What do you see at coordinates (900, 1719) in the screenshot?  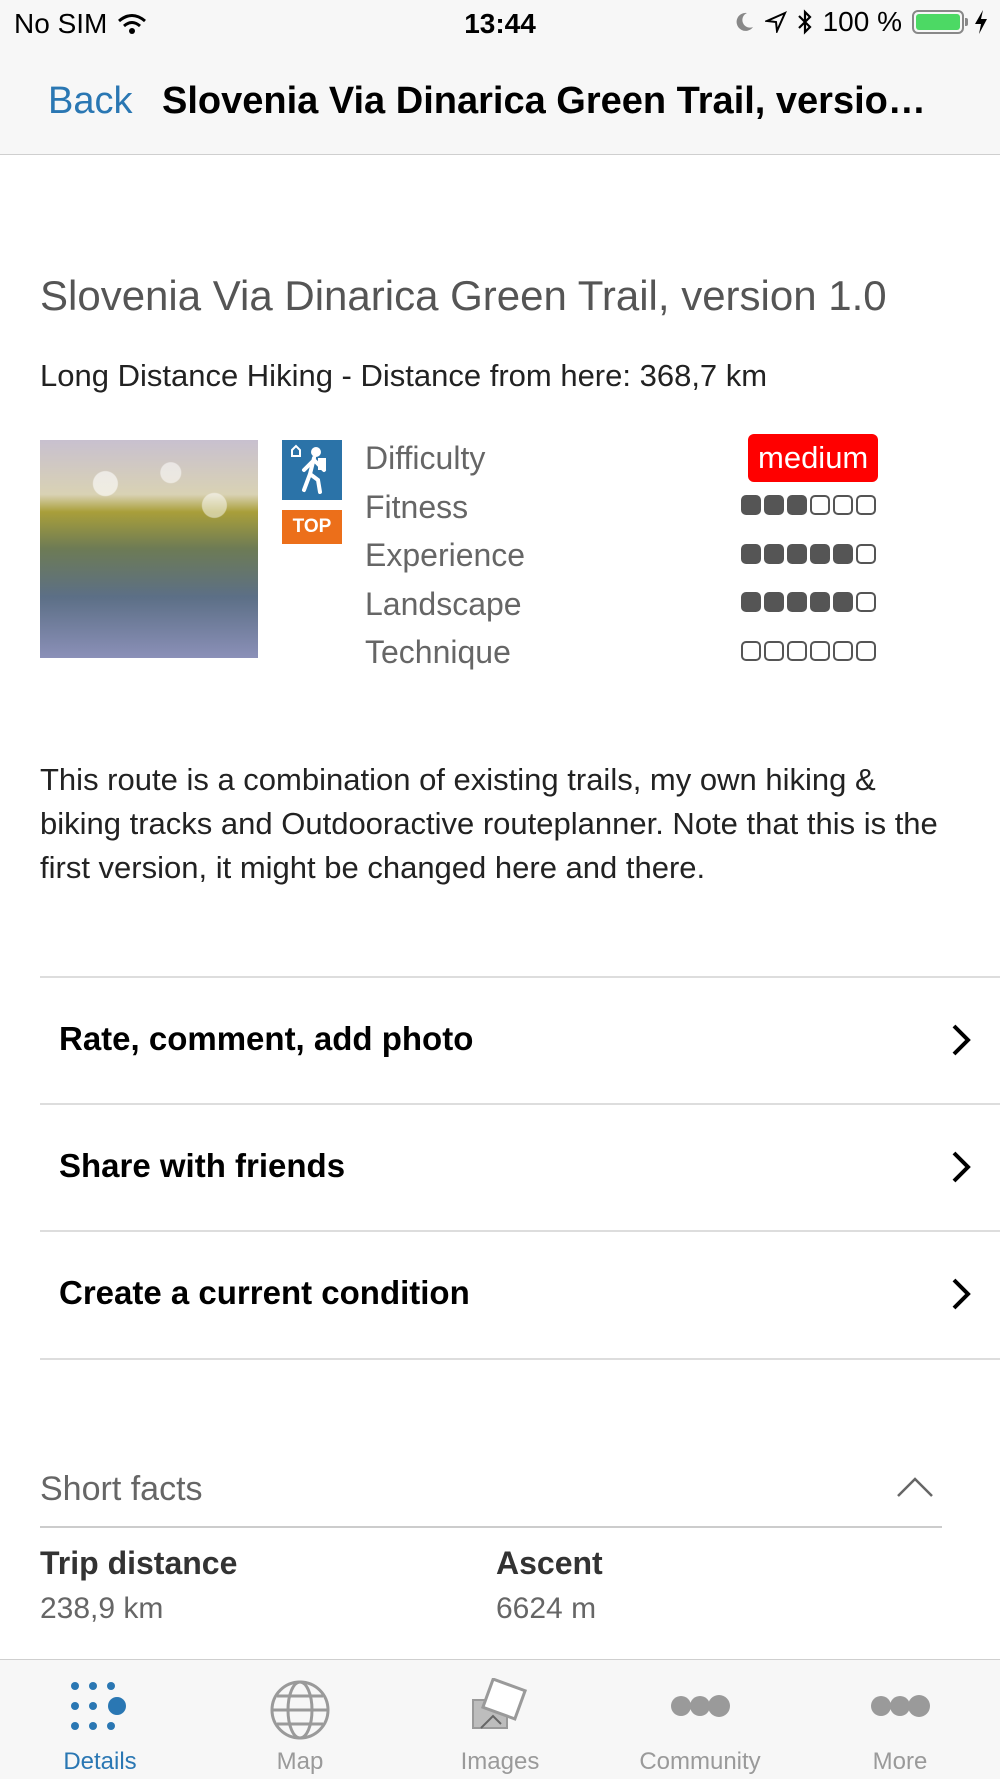 I see `tab-more: More` at bounding box center [900, 1719].